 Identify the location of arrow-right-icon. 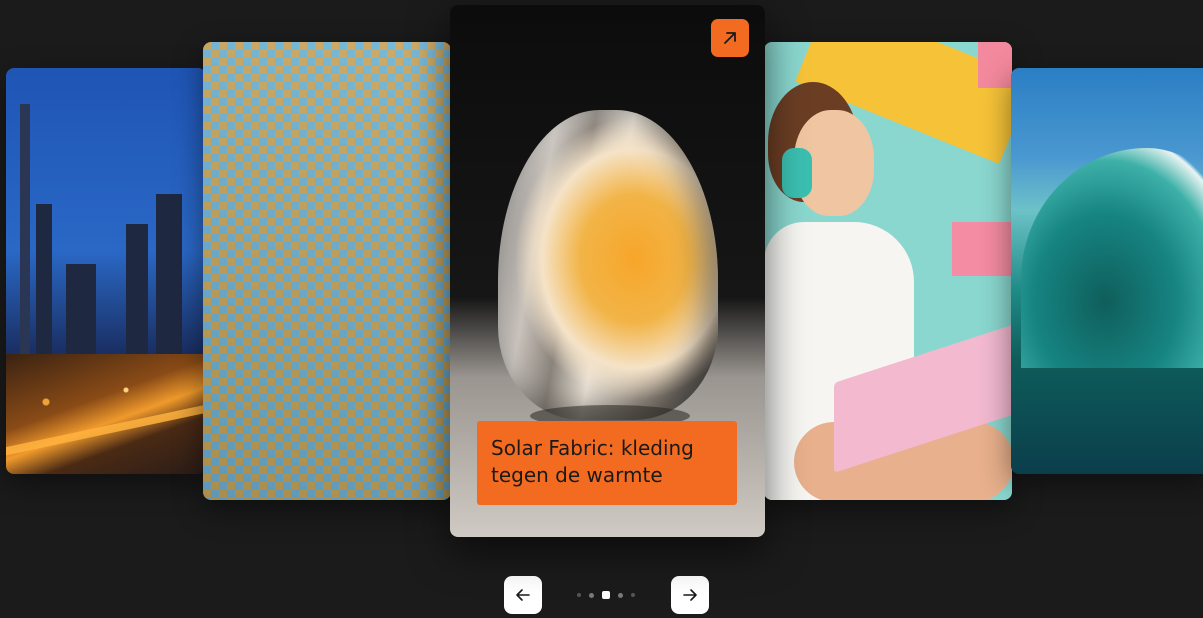
(690, 595).